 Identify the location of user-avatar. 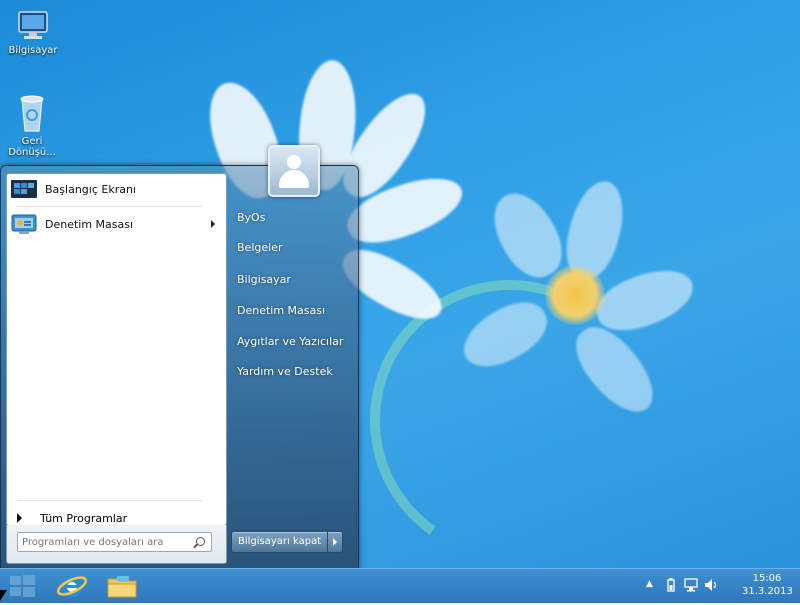
(294, 171).